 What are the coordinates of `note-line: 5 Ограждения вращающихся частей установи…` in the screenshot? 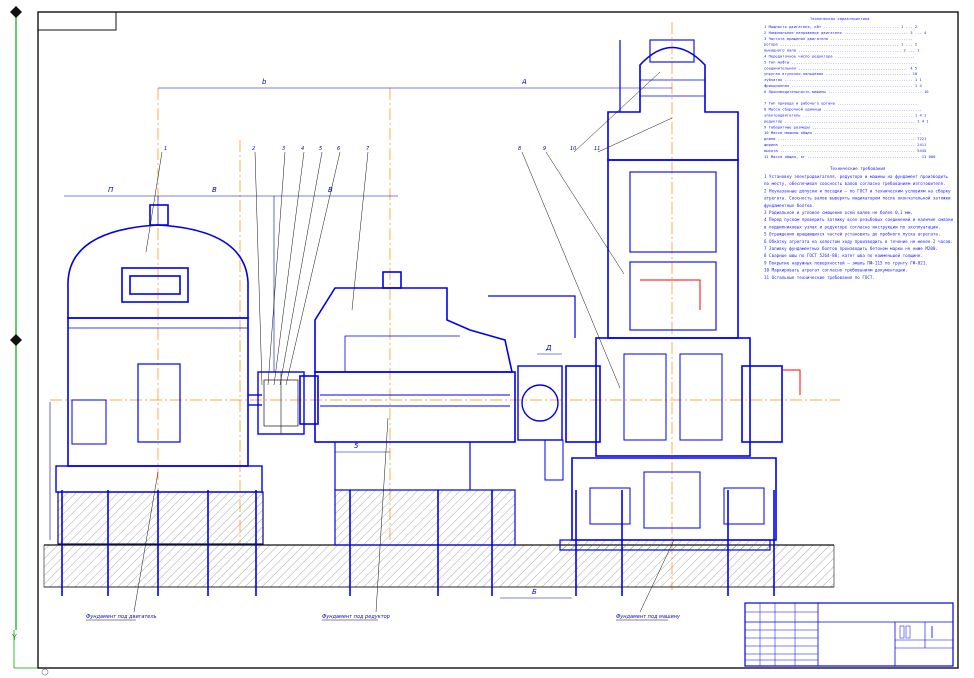 It's located at (852, 234).